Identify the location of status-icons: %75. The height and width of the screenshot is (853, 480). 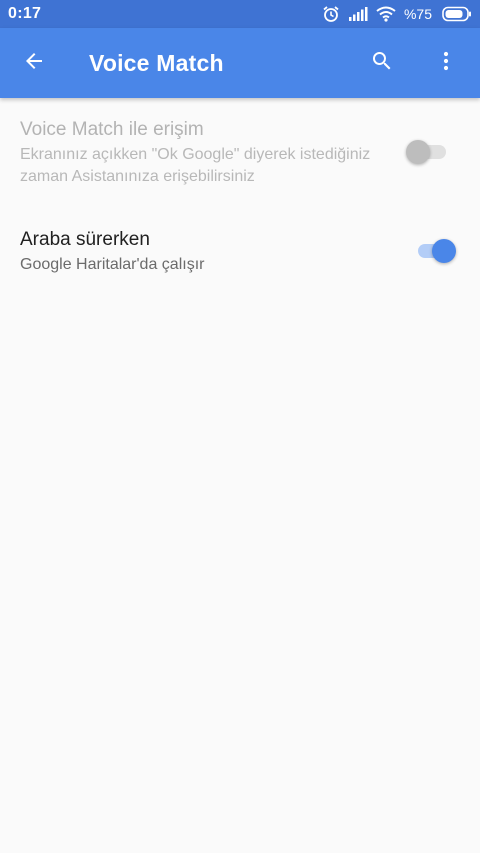
(397, 14).